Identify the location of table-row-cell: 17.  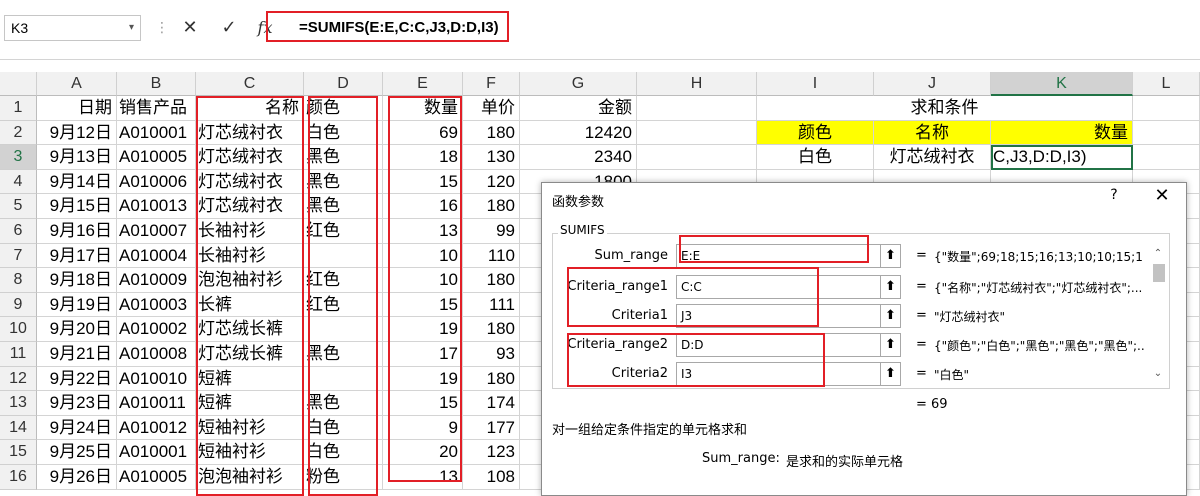
(423, 354).